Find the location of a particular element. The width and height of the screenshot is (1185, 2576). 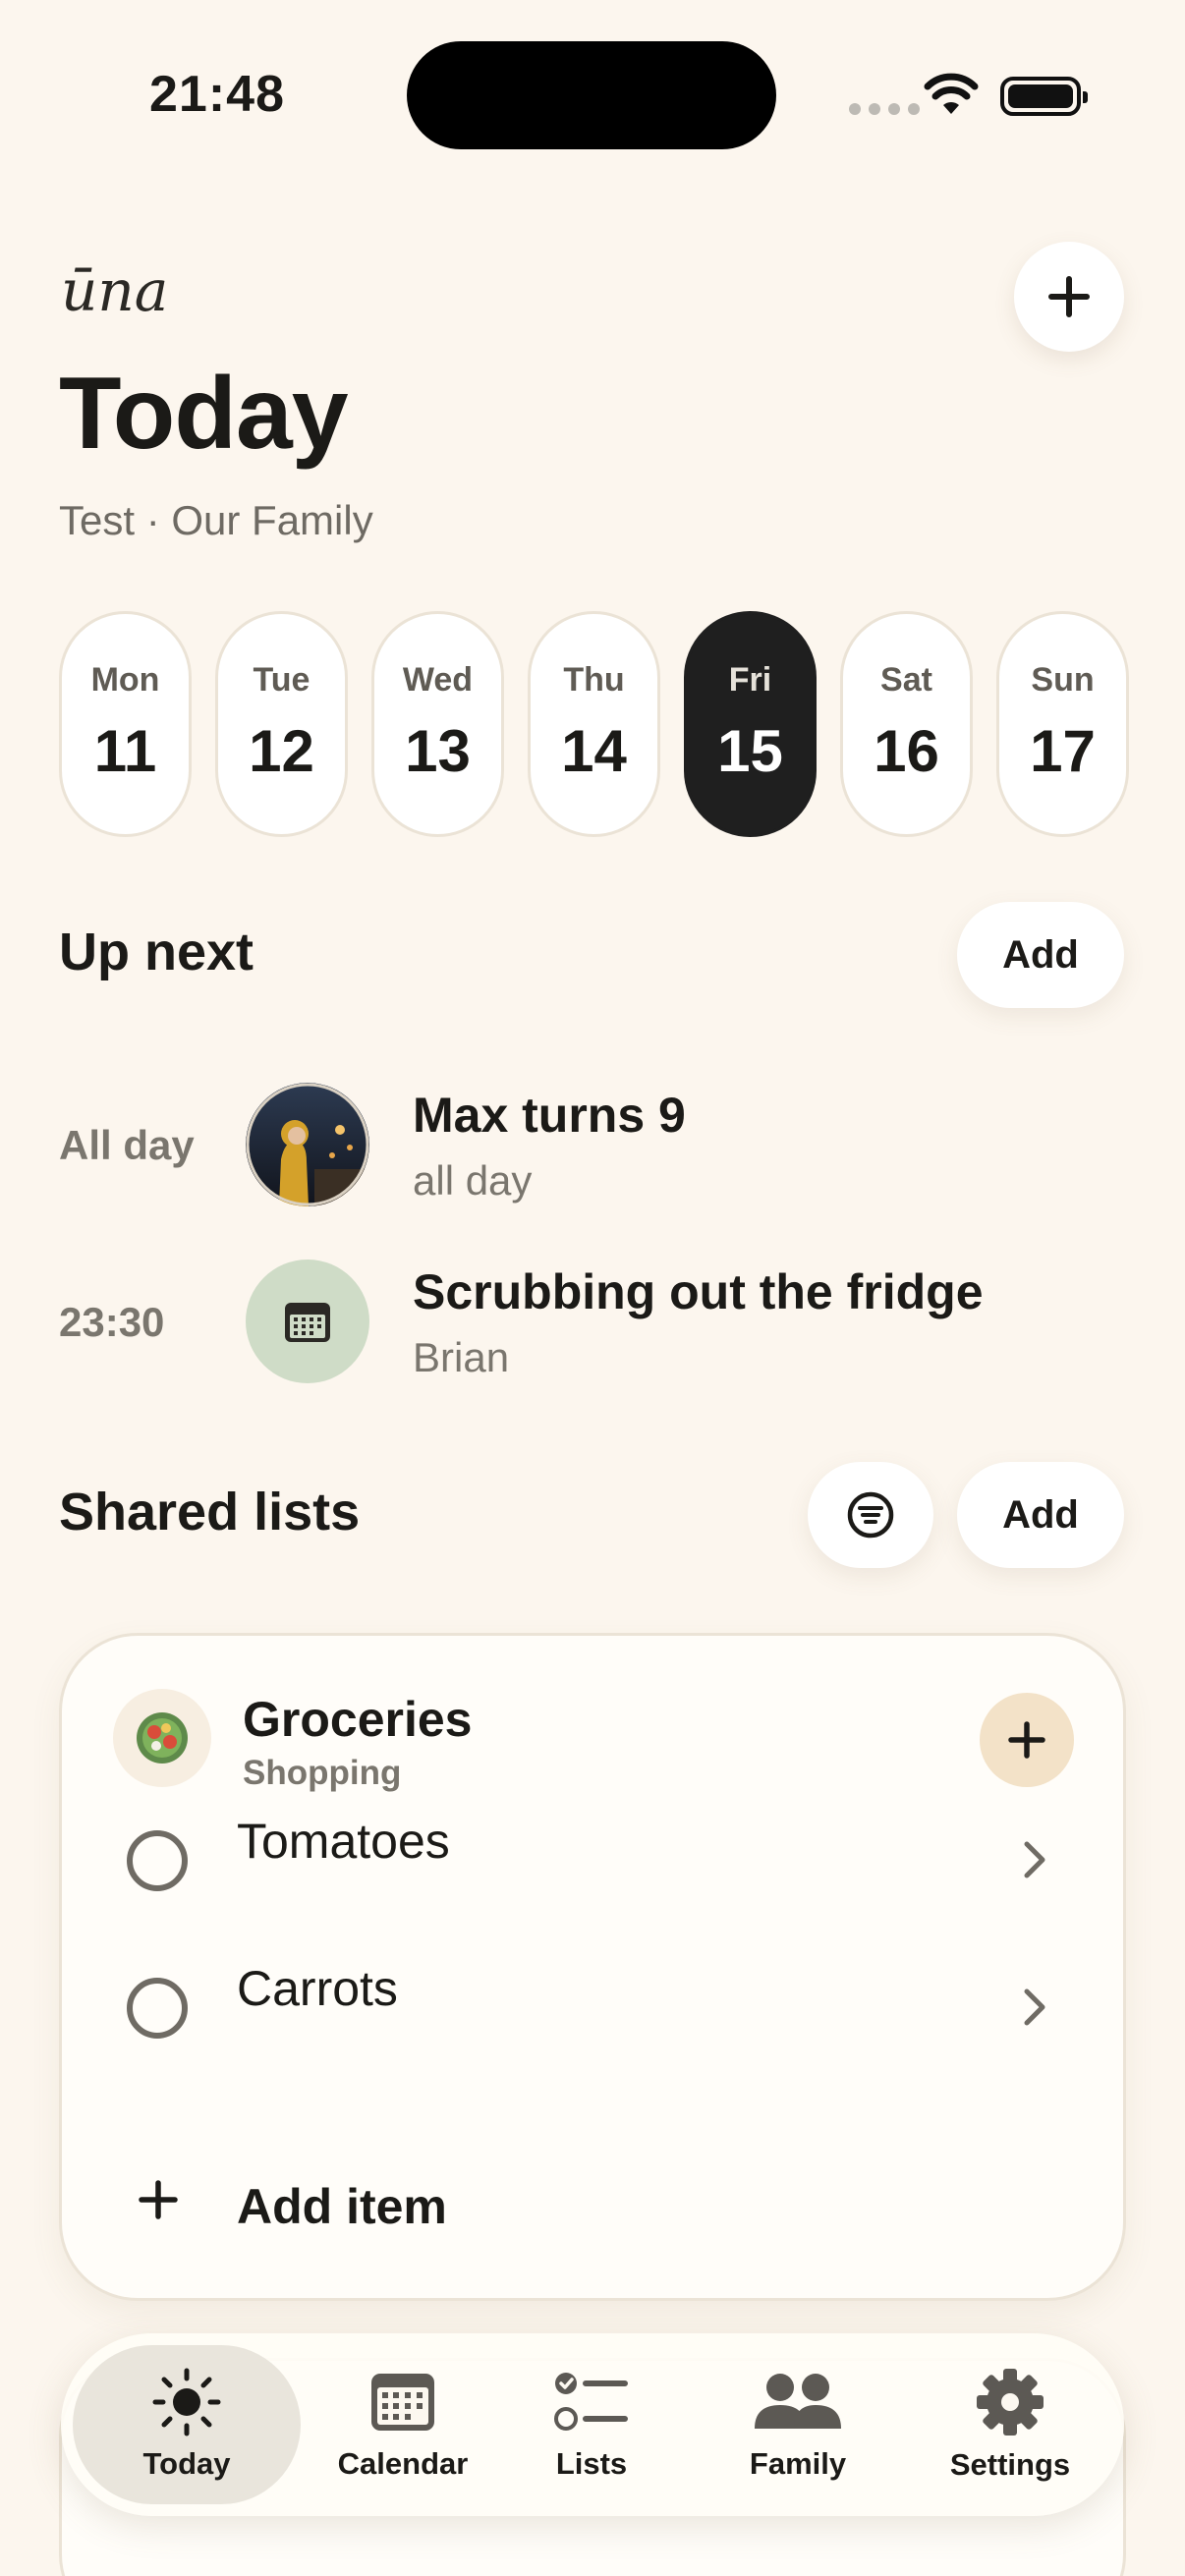

day-number: 13 is located at coordinates (438, 751).